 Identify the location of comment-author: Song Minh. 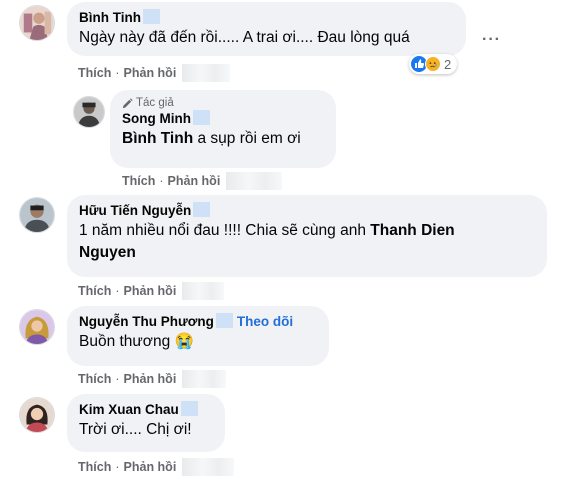
(223, 119).